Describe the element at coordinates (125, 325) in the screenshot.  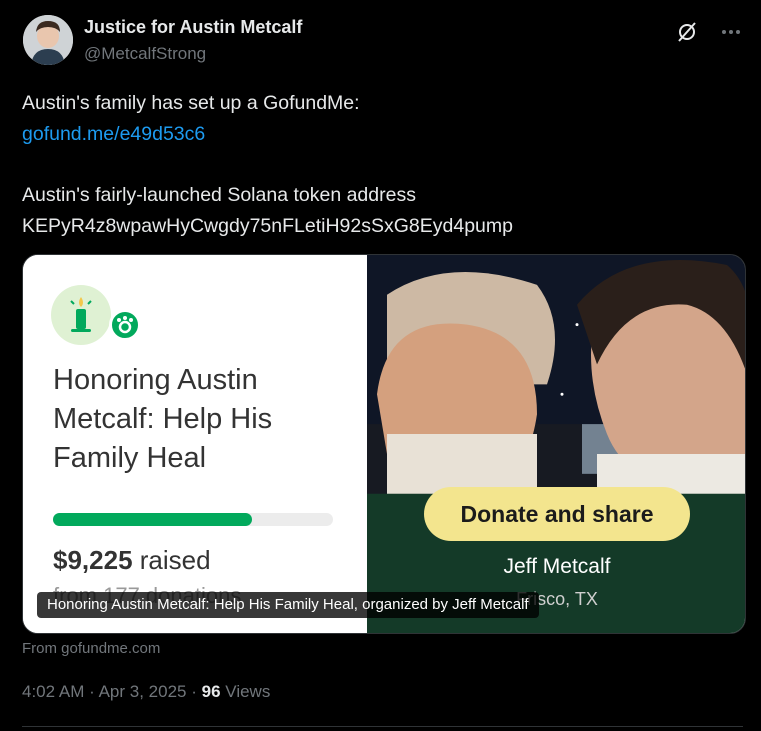
I see `gofundme-badge-icon` at that location.